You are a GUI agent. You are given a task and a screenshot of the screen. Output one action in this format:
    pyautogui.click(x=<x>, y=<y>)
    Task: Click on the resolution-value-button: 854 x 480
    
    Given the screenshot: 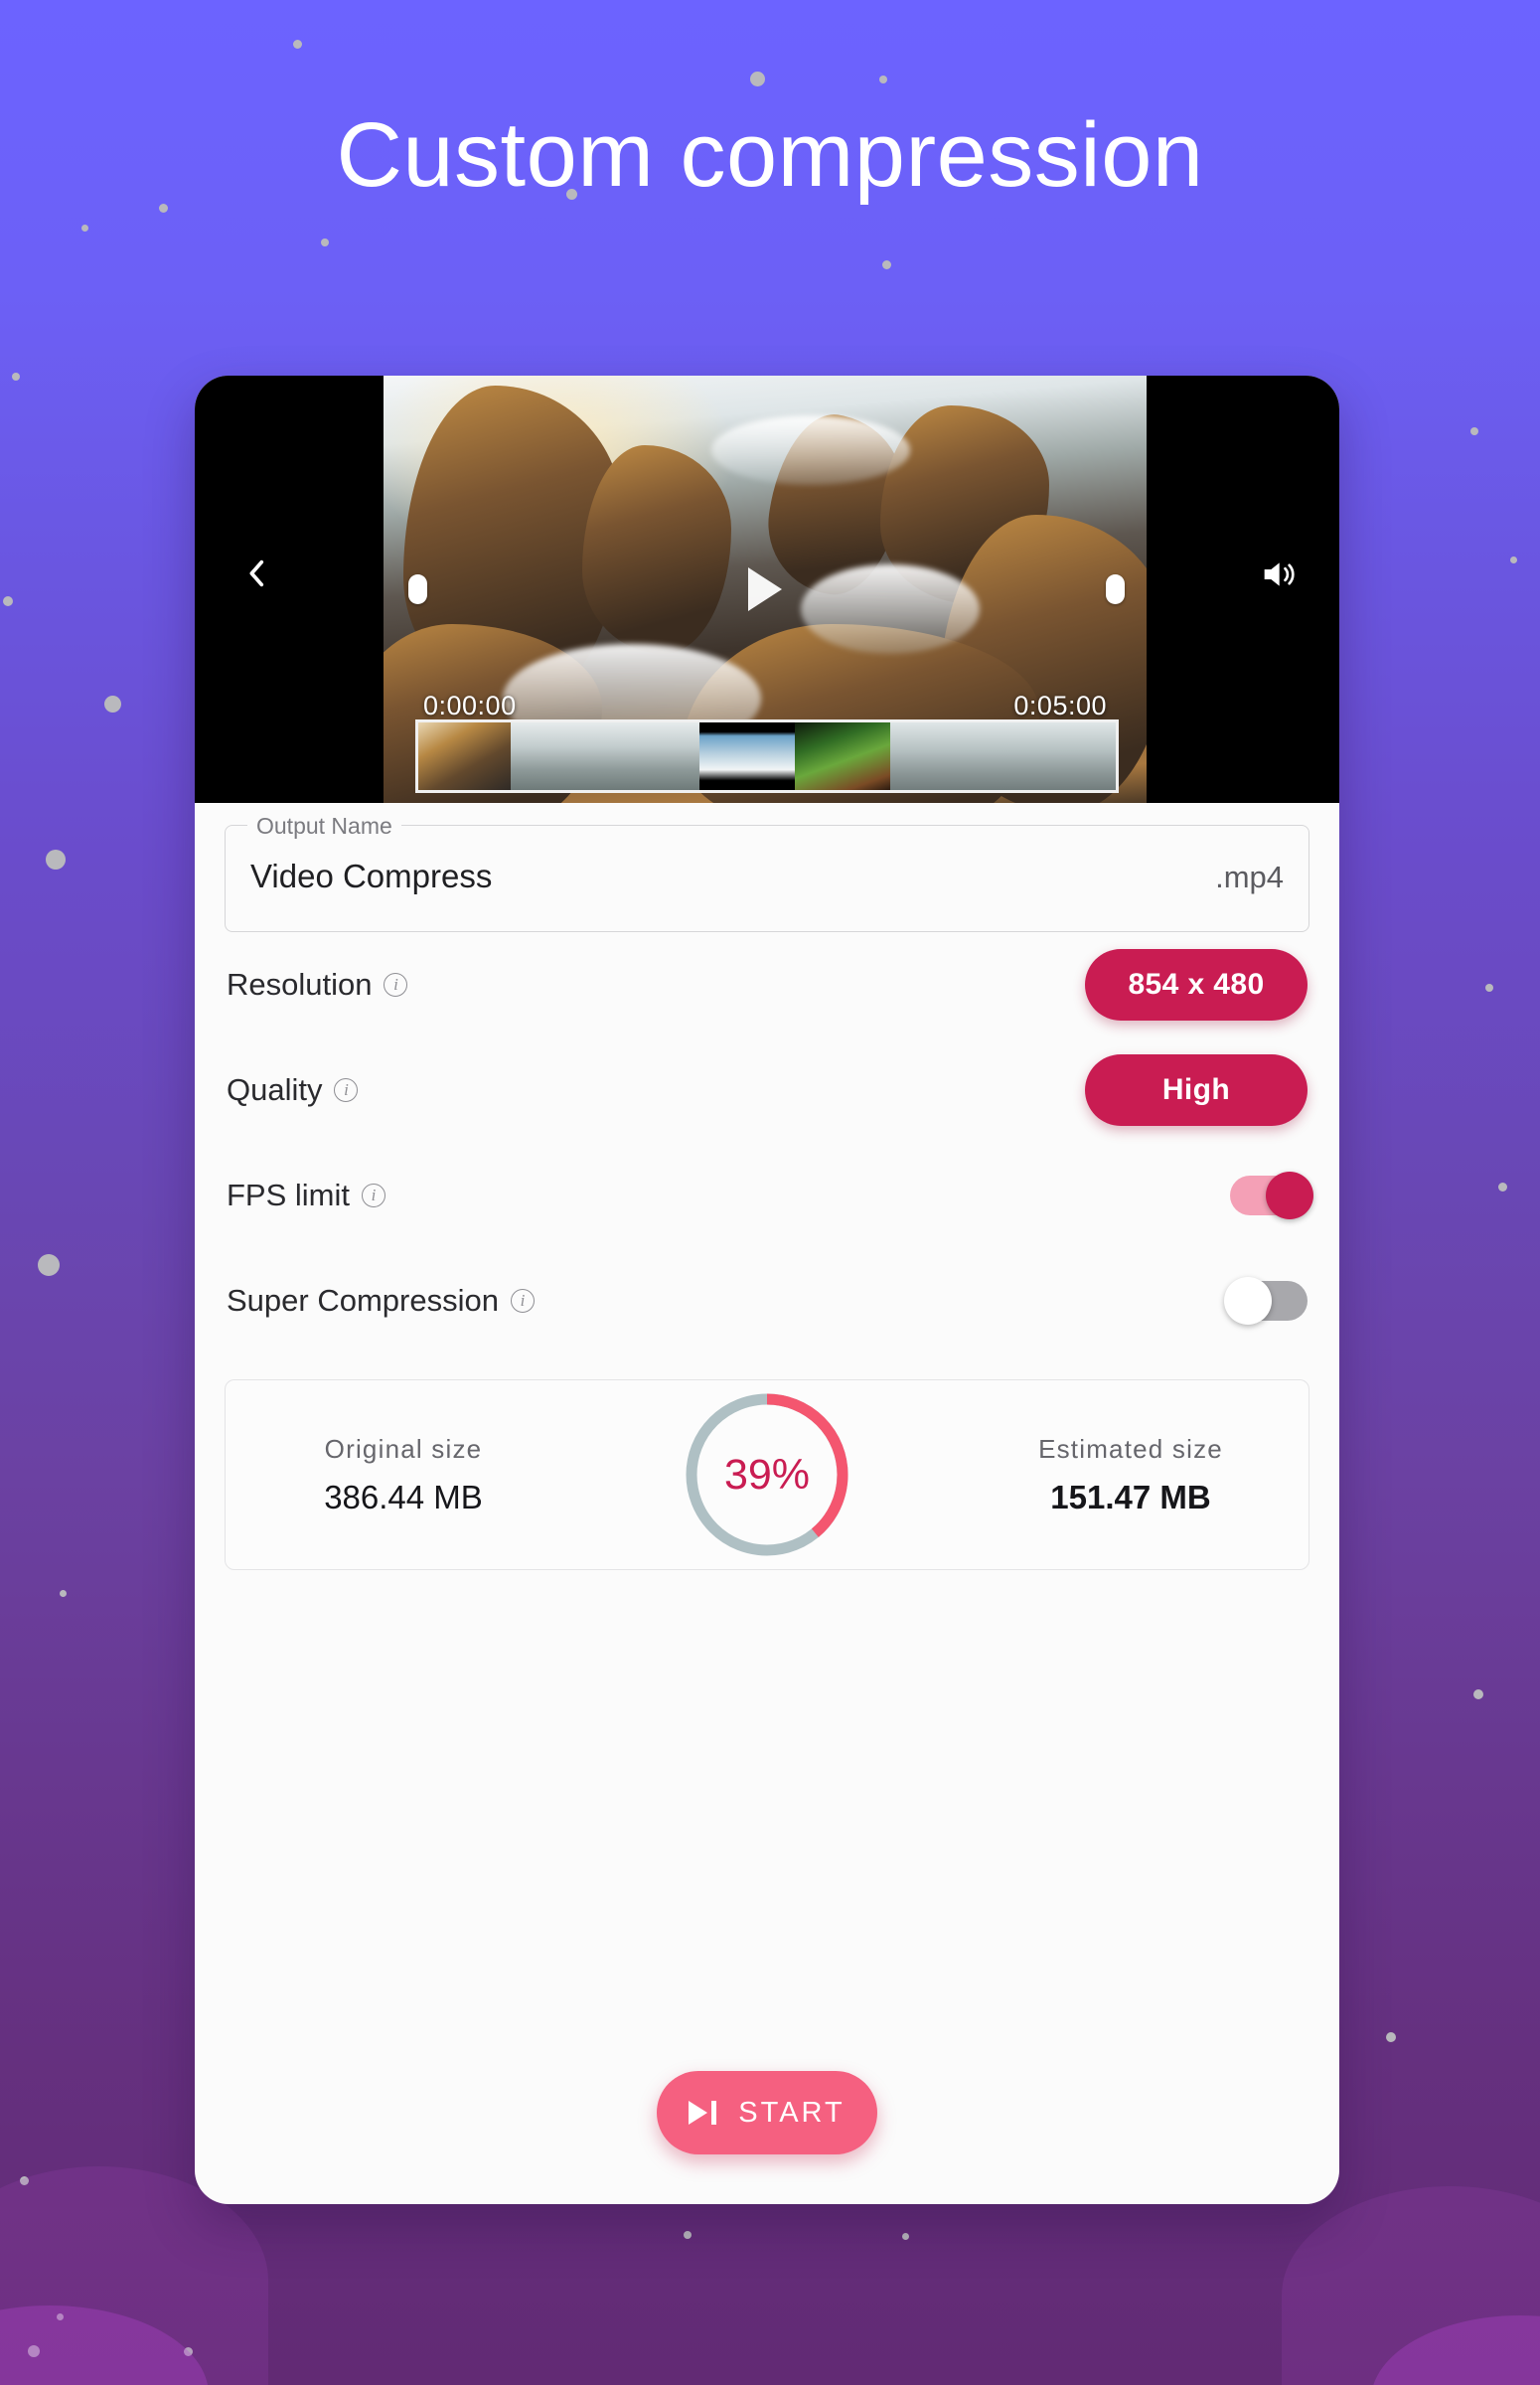 What is the action you would take?
    pyautogui.click(x=1196, y=985)
    